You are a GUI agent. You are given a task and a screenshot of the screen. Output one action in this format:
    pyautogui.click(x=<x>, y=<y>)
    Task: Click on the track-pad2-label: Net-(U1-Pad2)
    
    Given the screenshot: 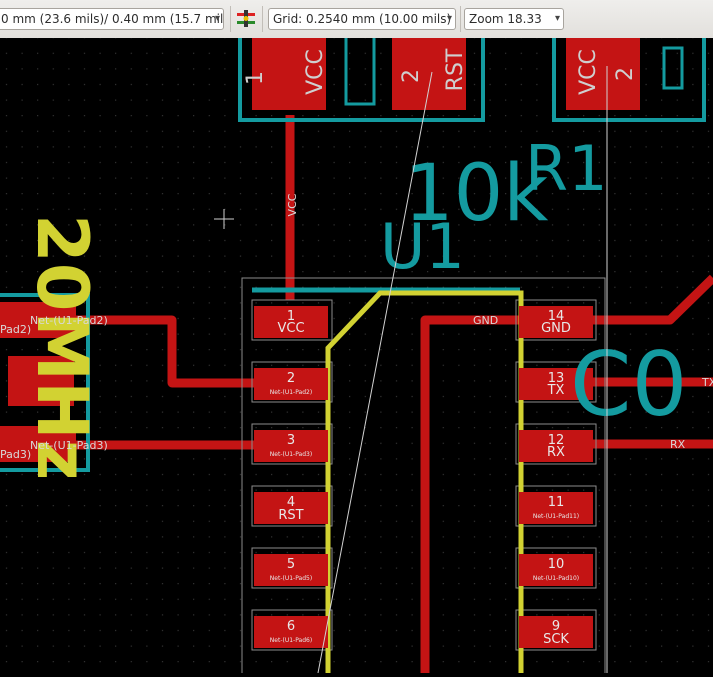 What is the action you would take?
    pyautogui.click(x=69, y=320)
    